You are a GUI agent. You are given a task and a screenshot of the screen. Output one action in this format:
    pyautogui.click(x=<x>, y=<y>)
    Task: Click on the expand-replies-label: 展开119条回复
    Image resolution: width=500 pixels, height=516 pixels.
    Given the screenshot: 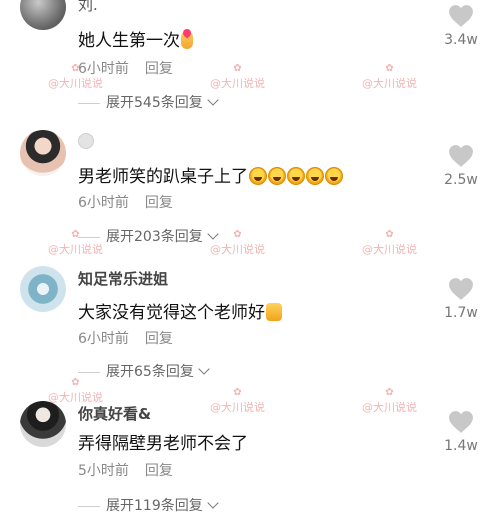 What is the action you would take?
    pyautogui.click(x=154, y=506)
    